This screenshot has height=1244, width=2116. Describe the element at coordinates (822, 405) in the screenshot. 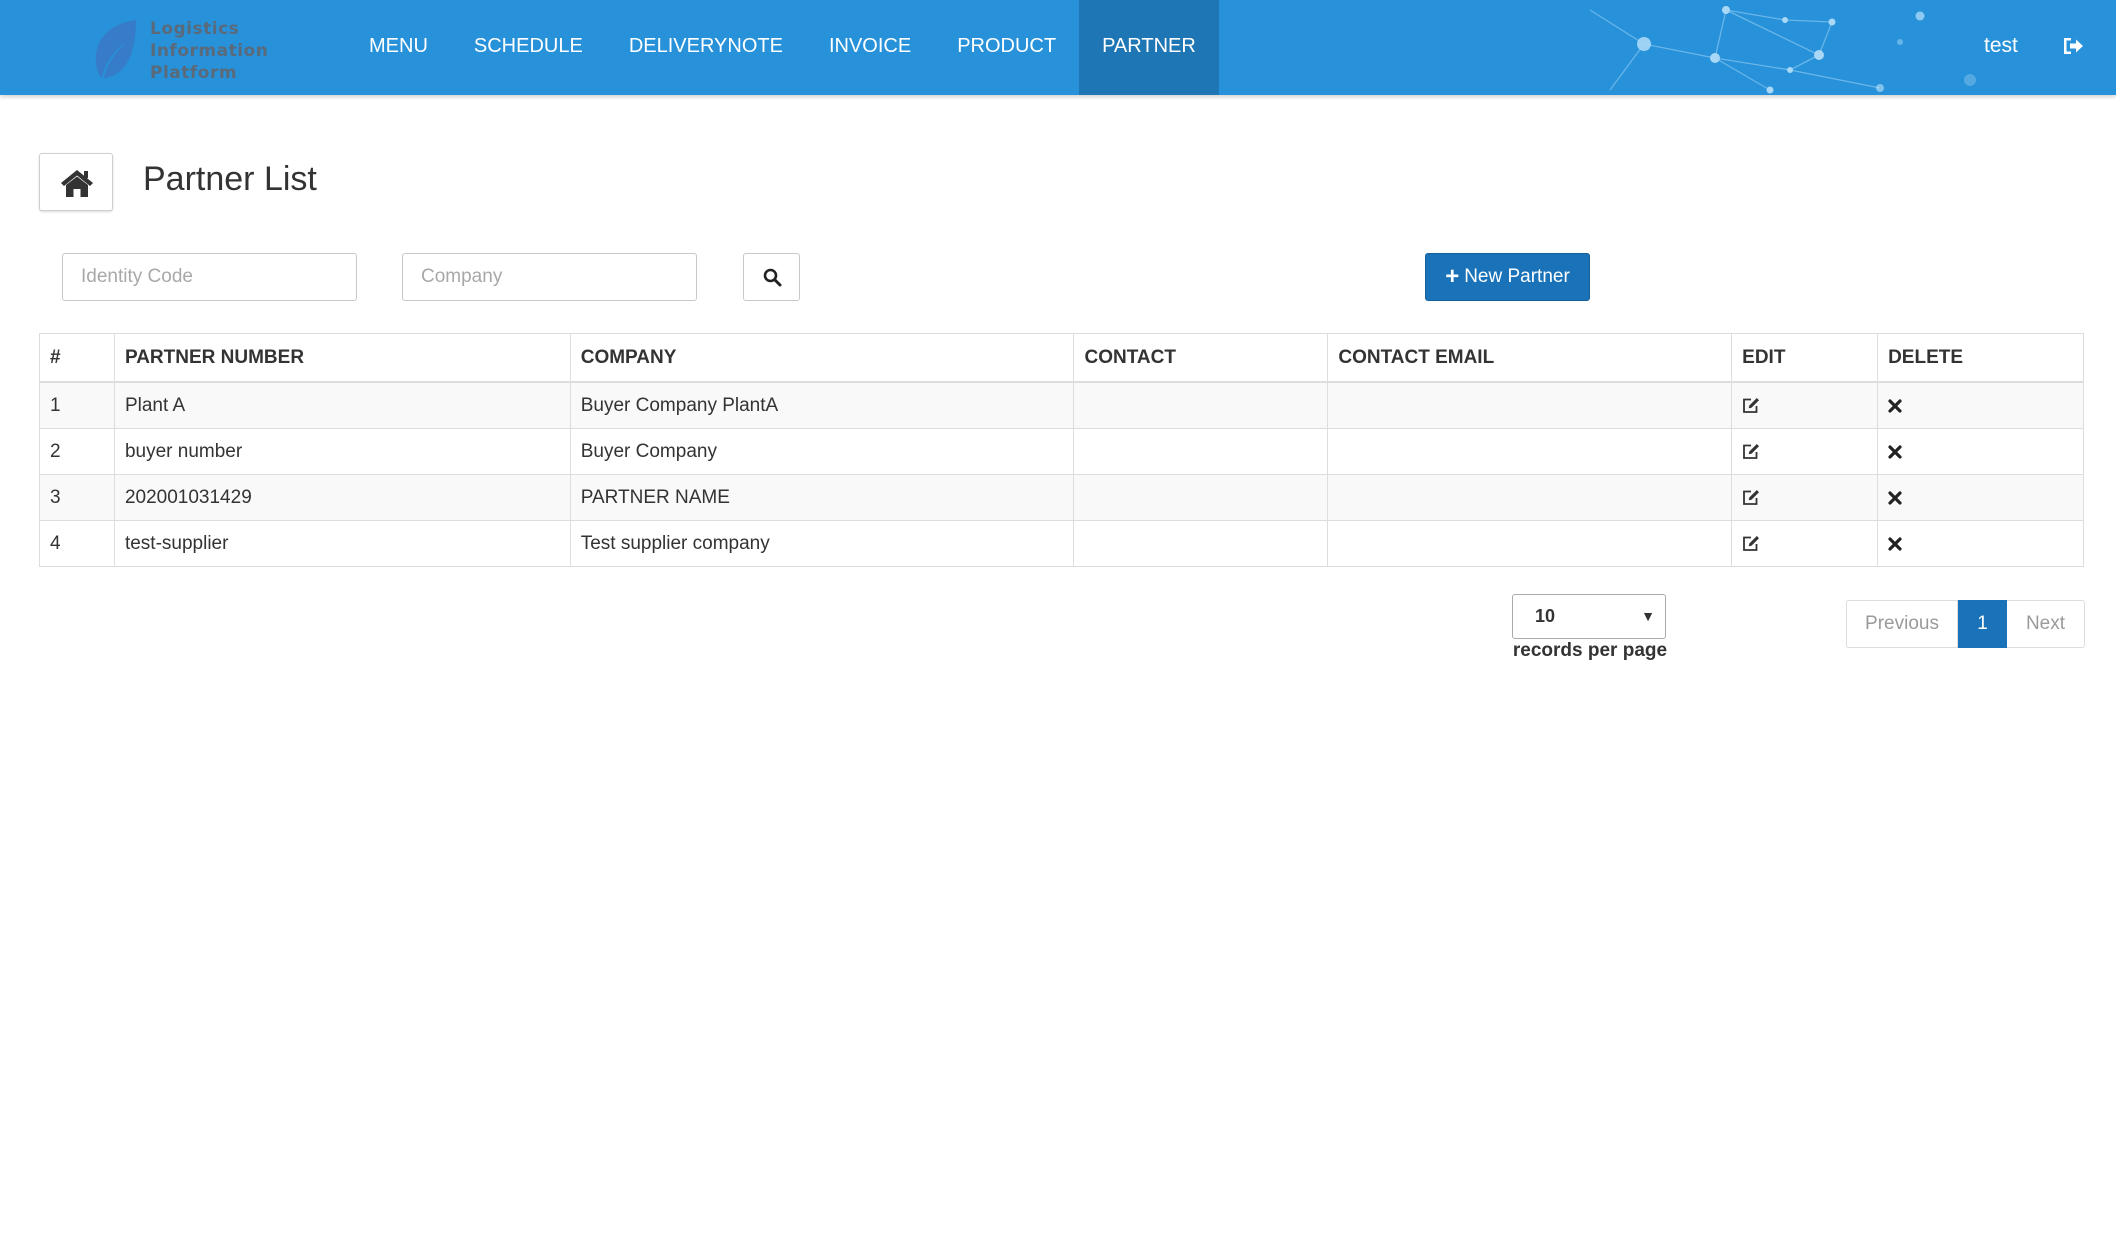

I see `cell-company: Buyer Company PlantA` at that location.